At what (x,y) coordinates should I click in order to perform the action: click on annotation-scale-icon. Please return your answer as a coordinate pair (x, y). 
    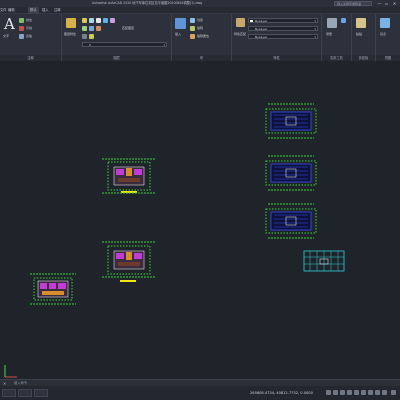
    Looking at the image, I should click on (377, 392).